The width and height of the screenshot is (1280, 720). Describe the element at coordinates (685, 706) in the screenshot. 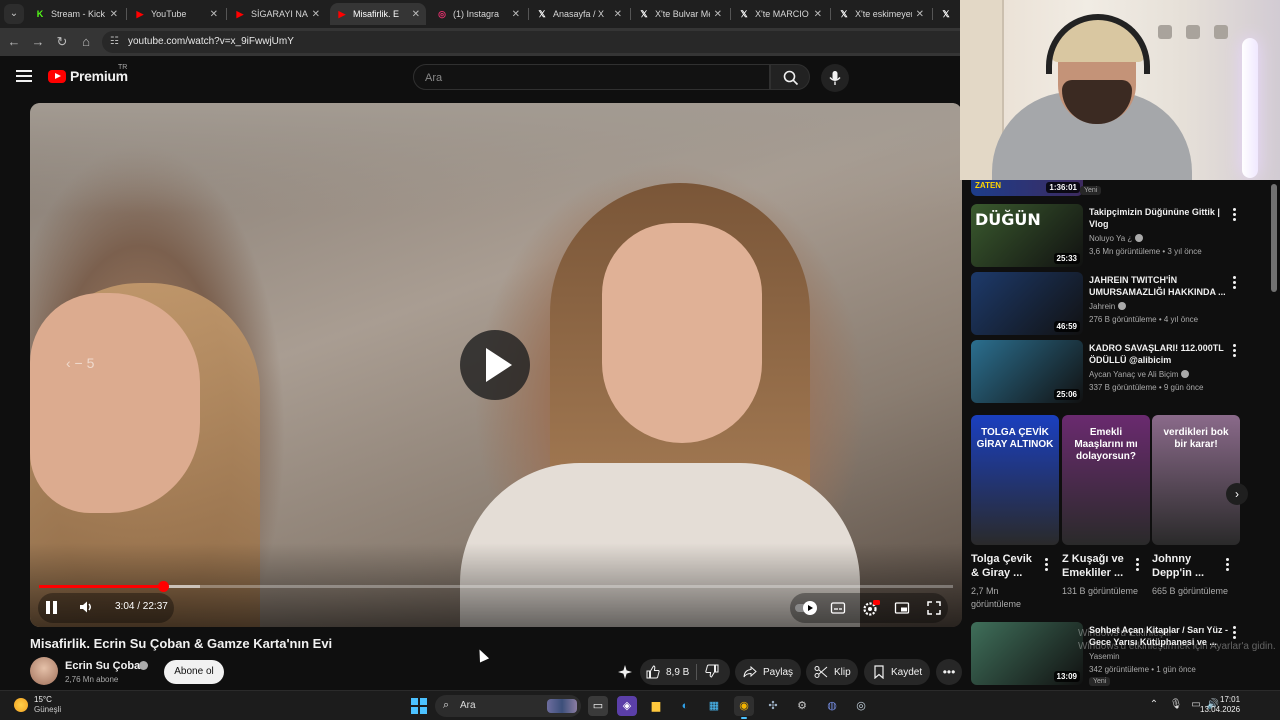

I see `edge-browser-icon: ◐` at that location.